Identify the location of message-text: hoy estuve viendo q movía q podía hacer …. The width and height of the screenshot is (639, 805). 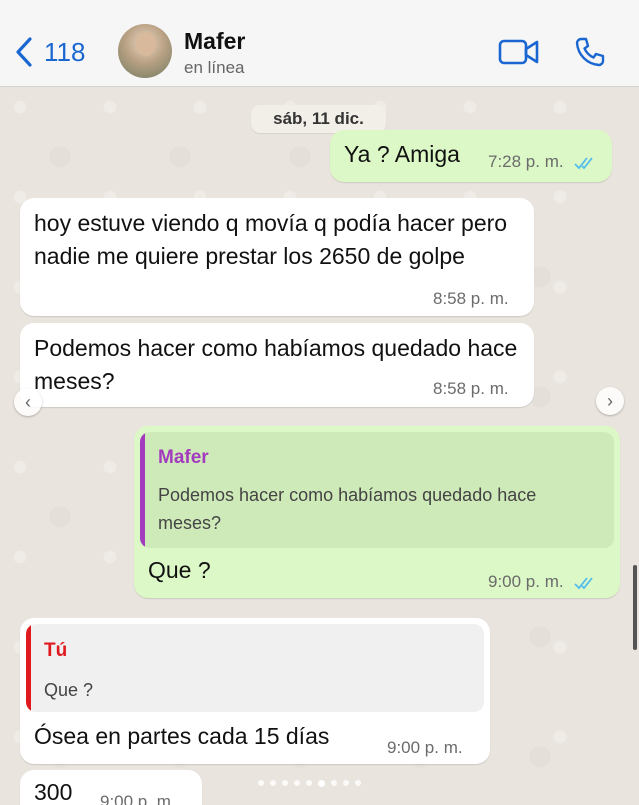
(271, 239).